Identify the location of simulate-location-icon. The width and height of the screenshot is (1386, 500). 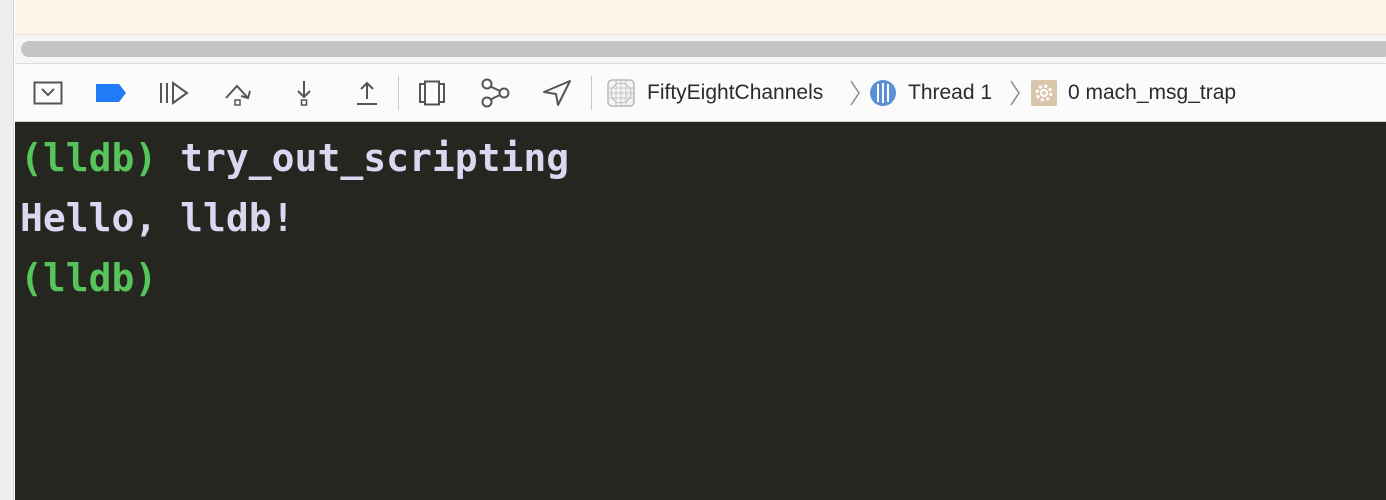
(557, 93).